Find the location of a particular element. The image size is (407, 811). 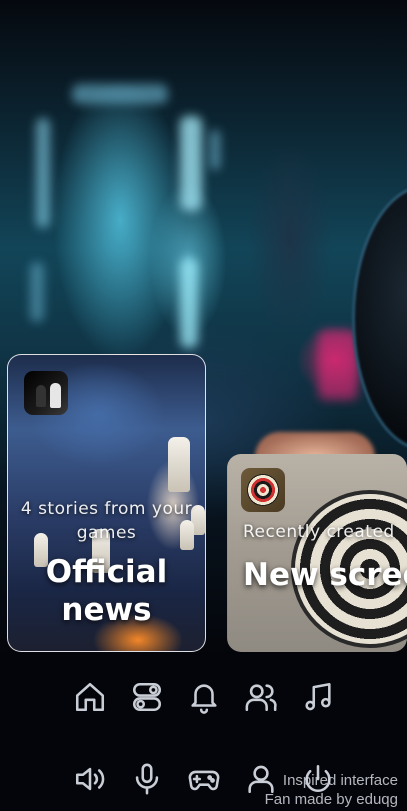

screenshots-title: New screenshots is located at coordinates (325, 575).